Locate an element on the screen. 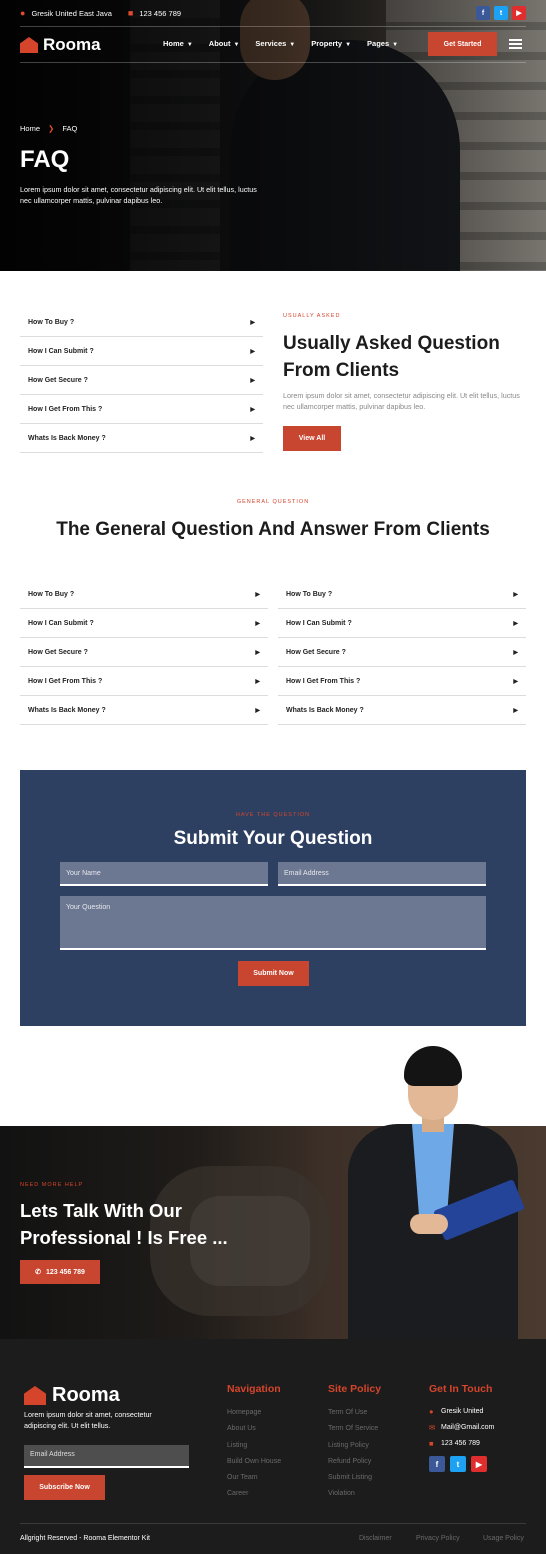  topbar-social: f t ▶ is located at coordinates (501, 13).